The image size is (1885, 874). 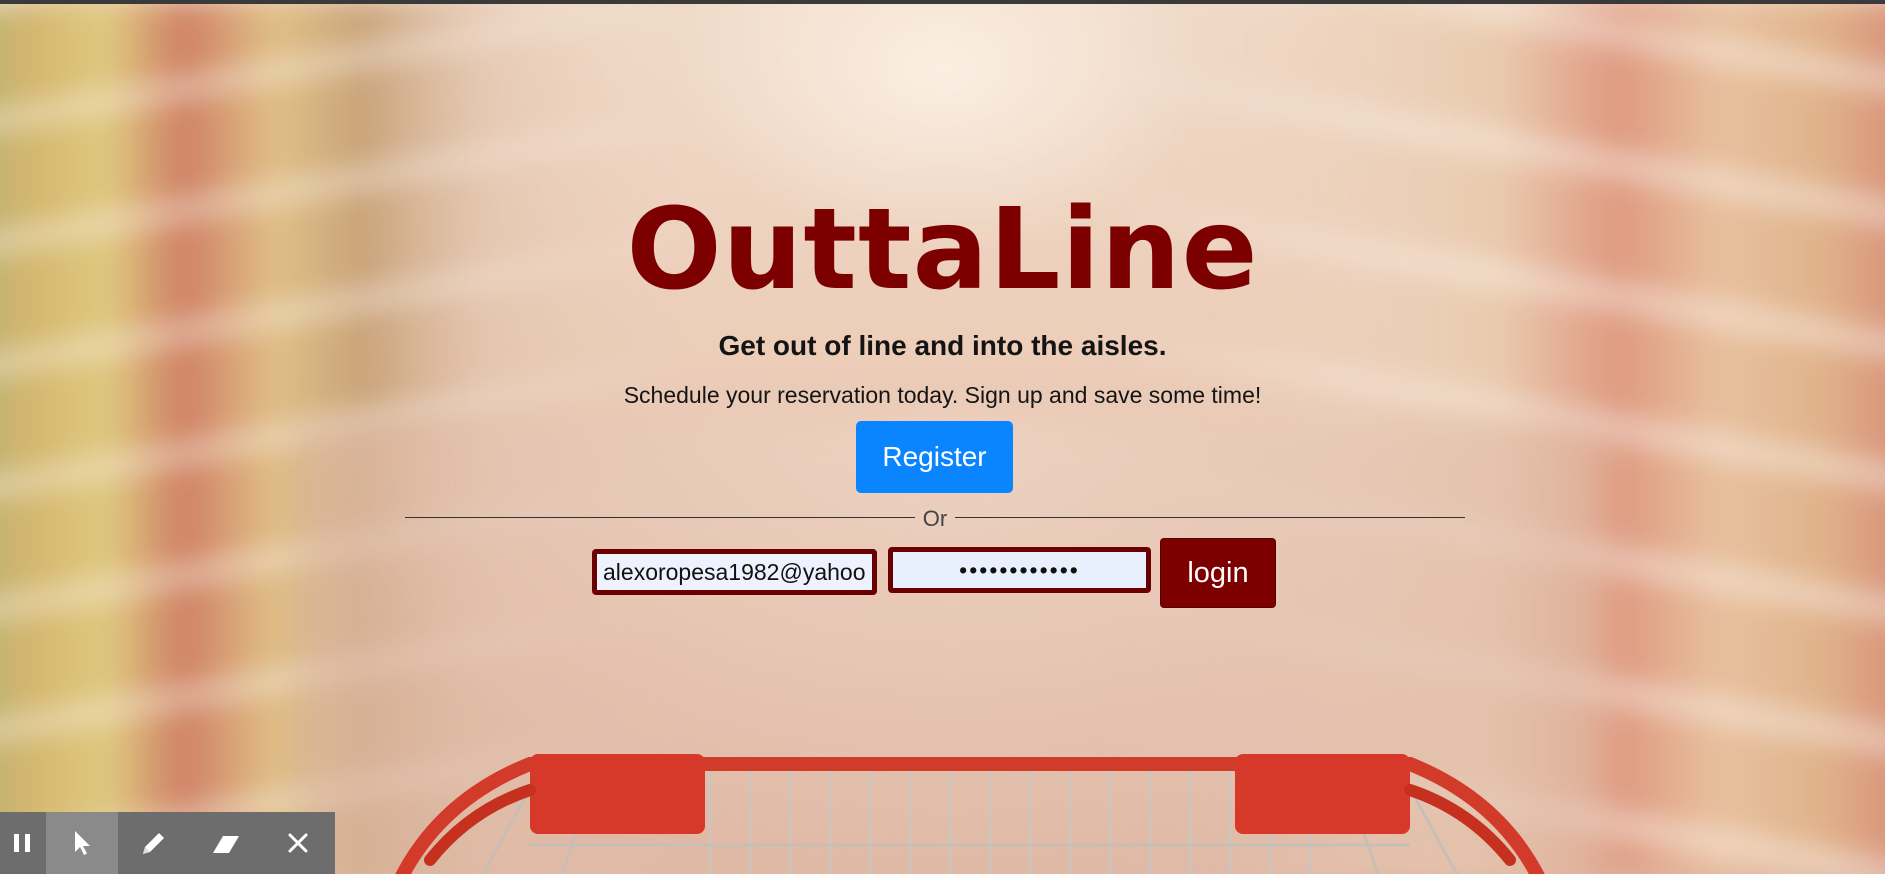 I want to click on window-top-strip, so click(x=942, y=2).